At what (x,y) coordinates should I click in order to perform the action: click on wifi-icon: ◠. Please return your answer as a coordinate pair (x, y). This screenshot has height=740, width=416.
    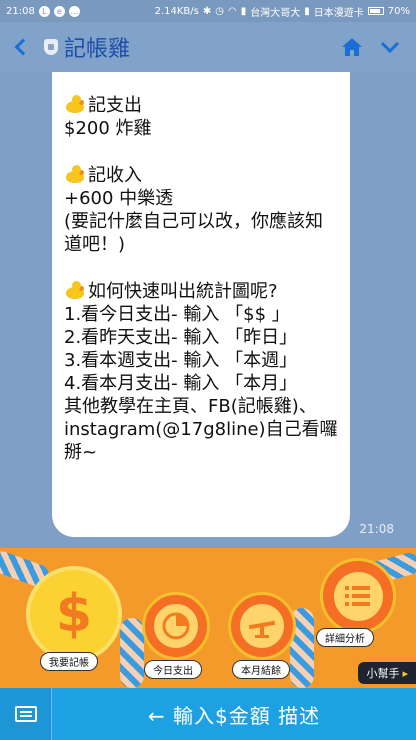
    Looking at the image, I should click on (232, 11).